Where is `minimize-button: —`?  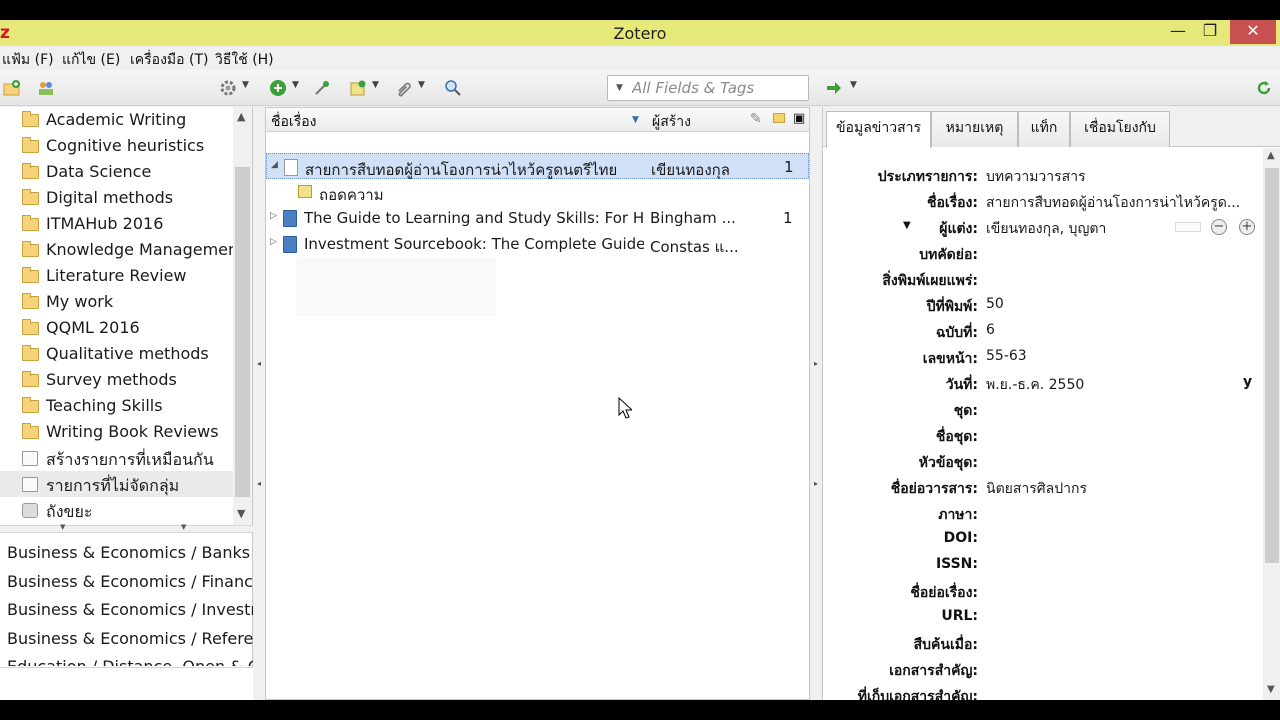
minimize-button: — is located at coordinates (1178, 32).